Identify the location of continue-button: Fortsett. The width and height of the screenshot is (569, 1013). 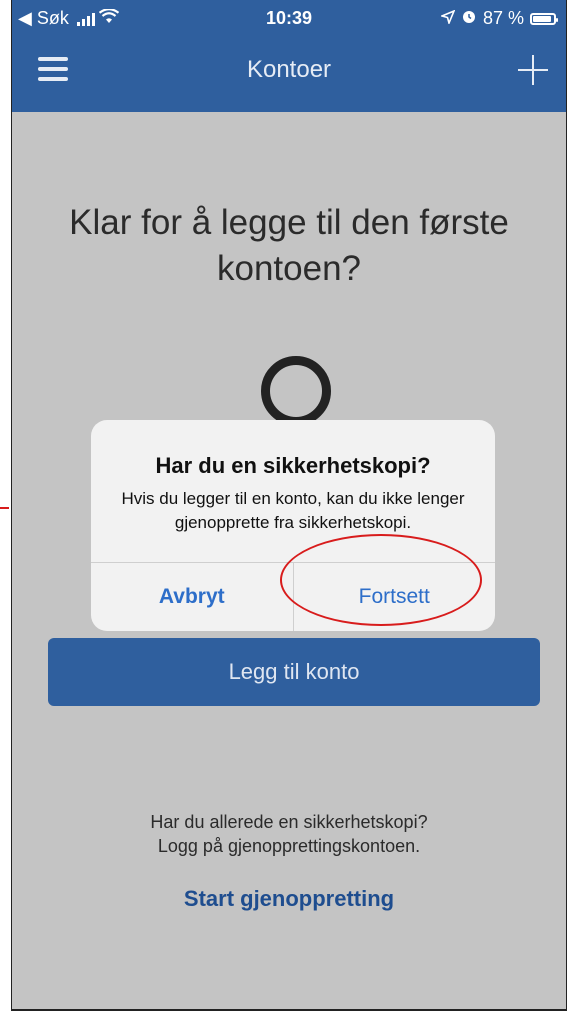
(395, 597).